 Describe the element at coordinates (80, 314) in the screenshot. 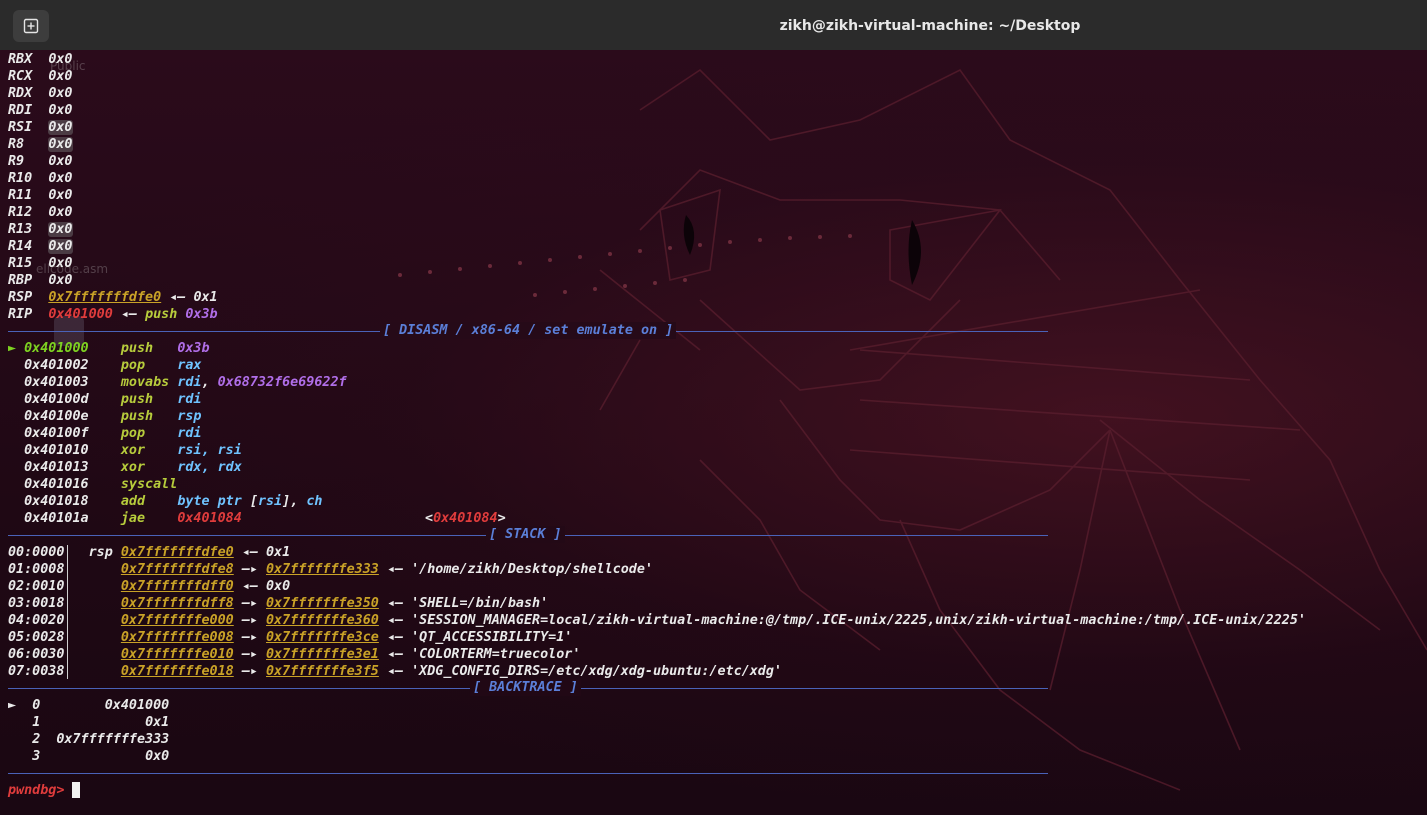

I see `register-value: 0x401000` at that location.